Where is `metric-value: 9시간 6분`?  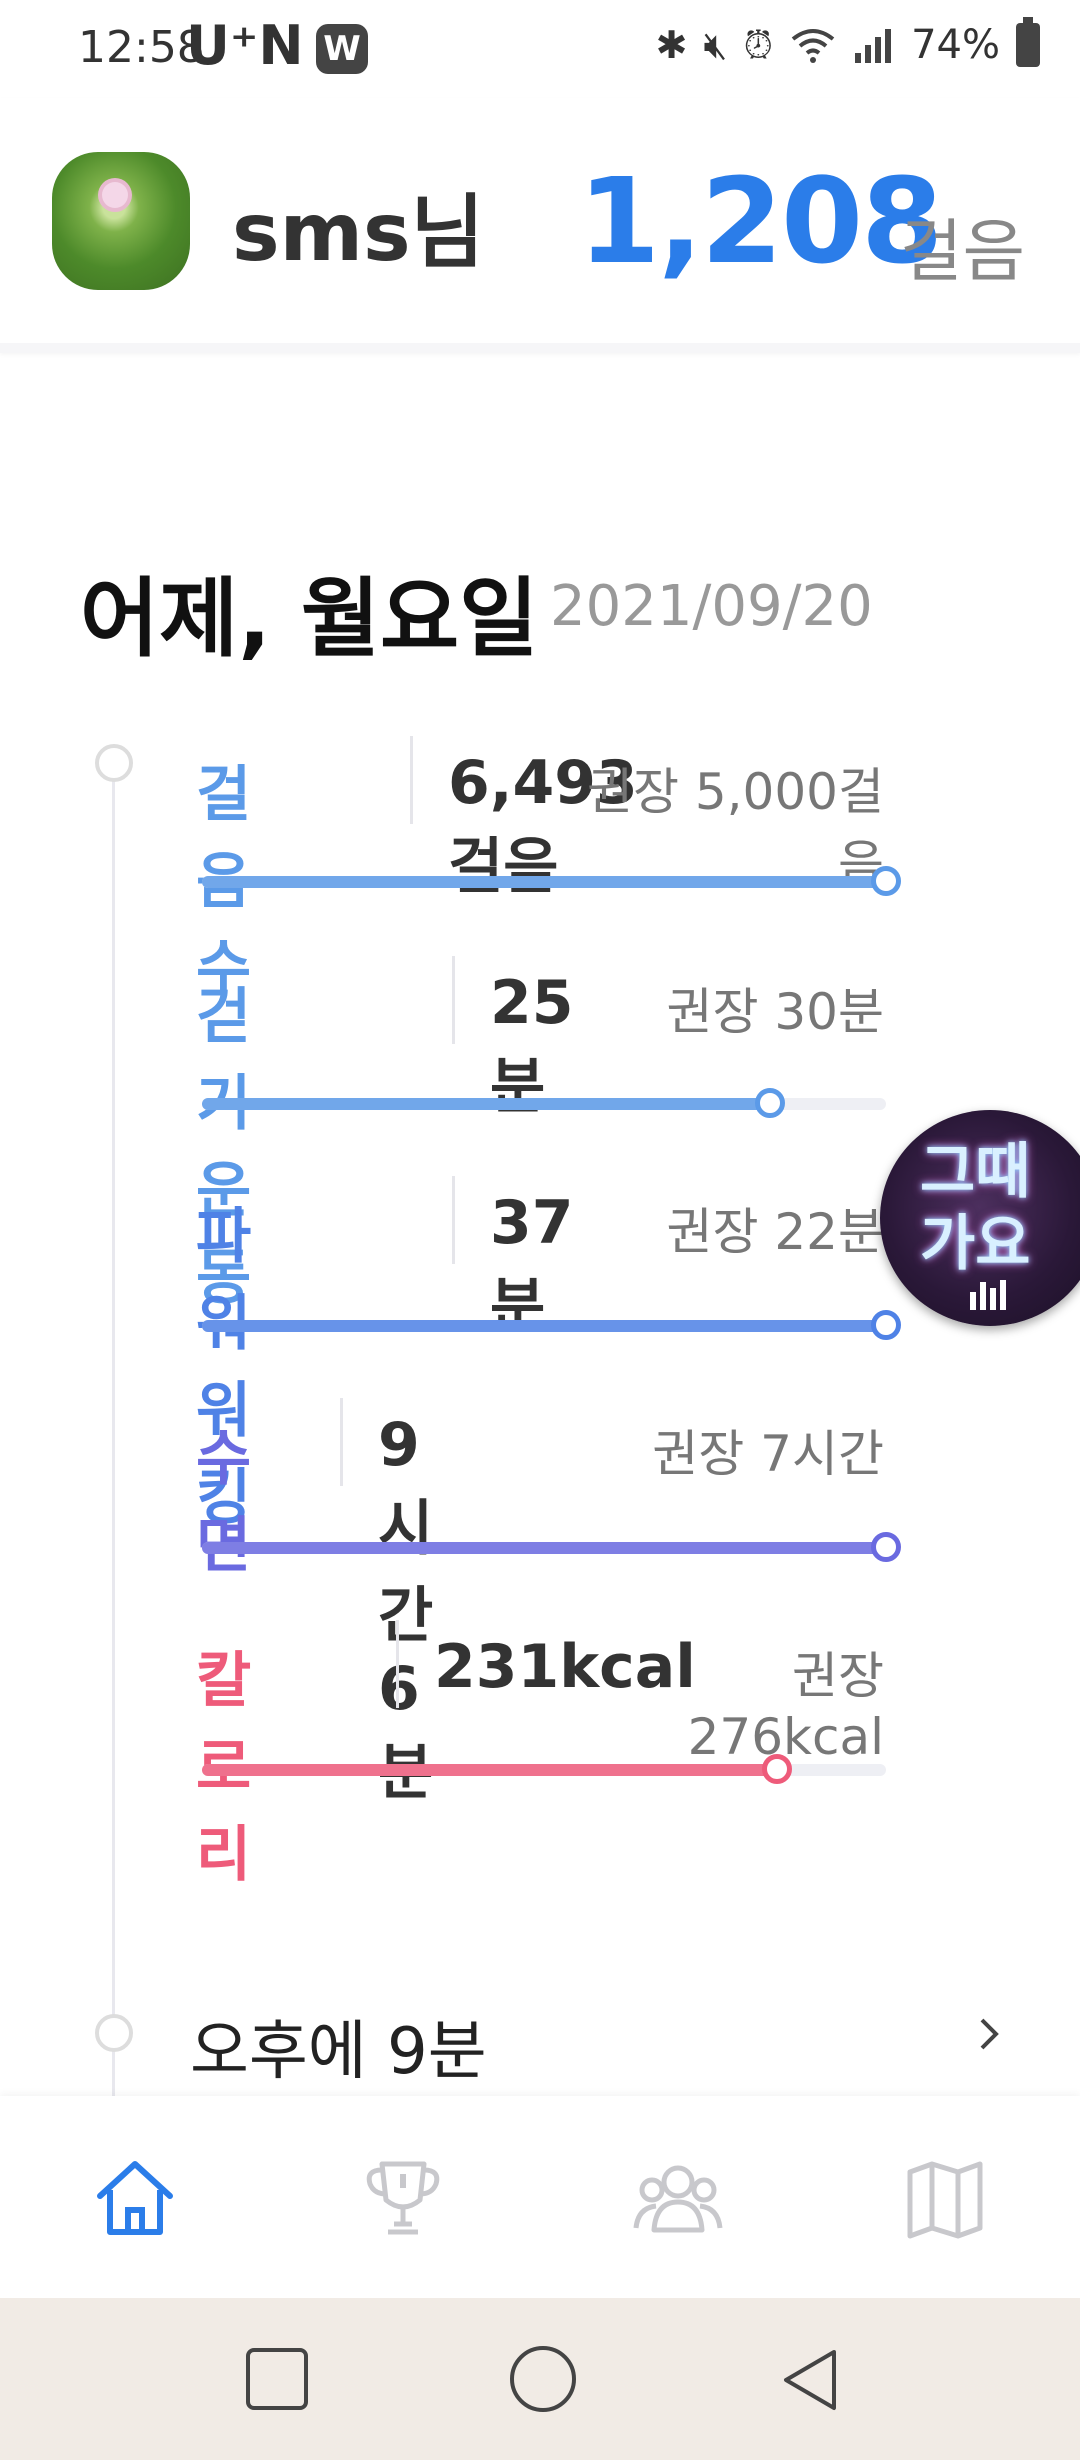 metric-value: 9시간 6분 is located at coordinates (406, 1609).